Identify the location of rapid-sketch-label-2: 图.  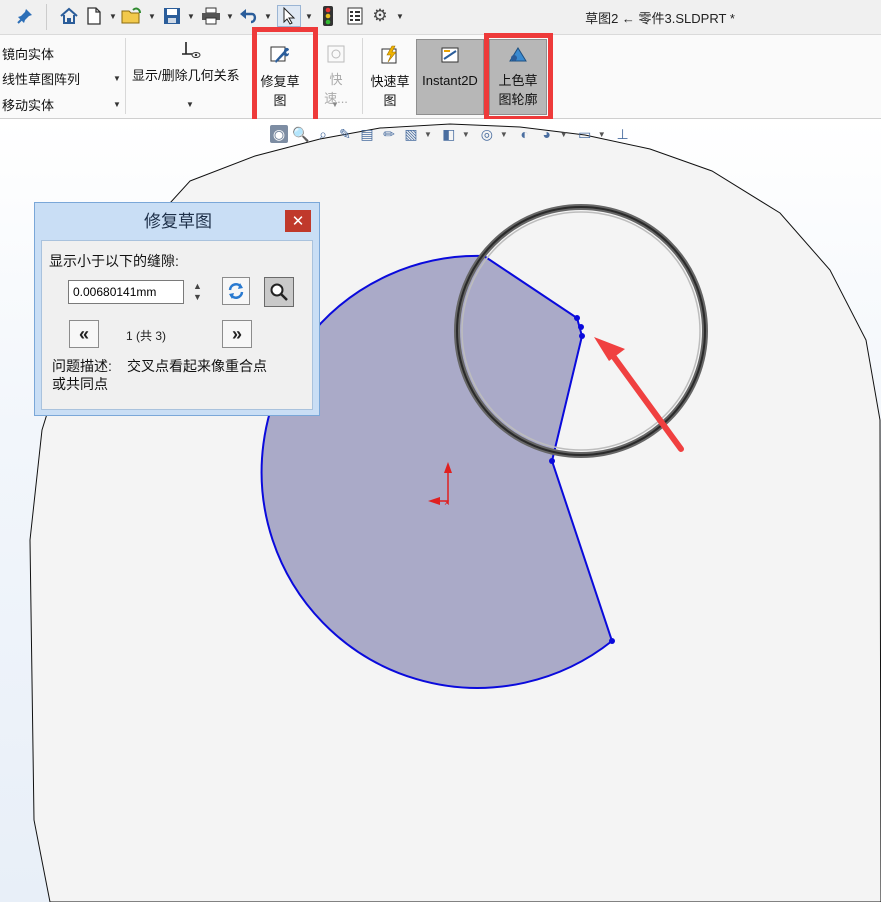
(390, 100).